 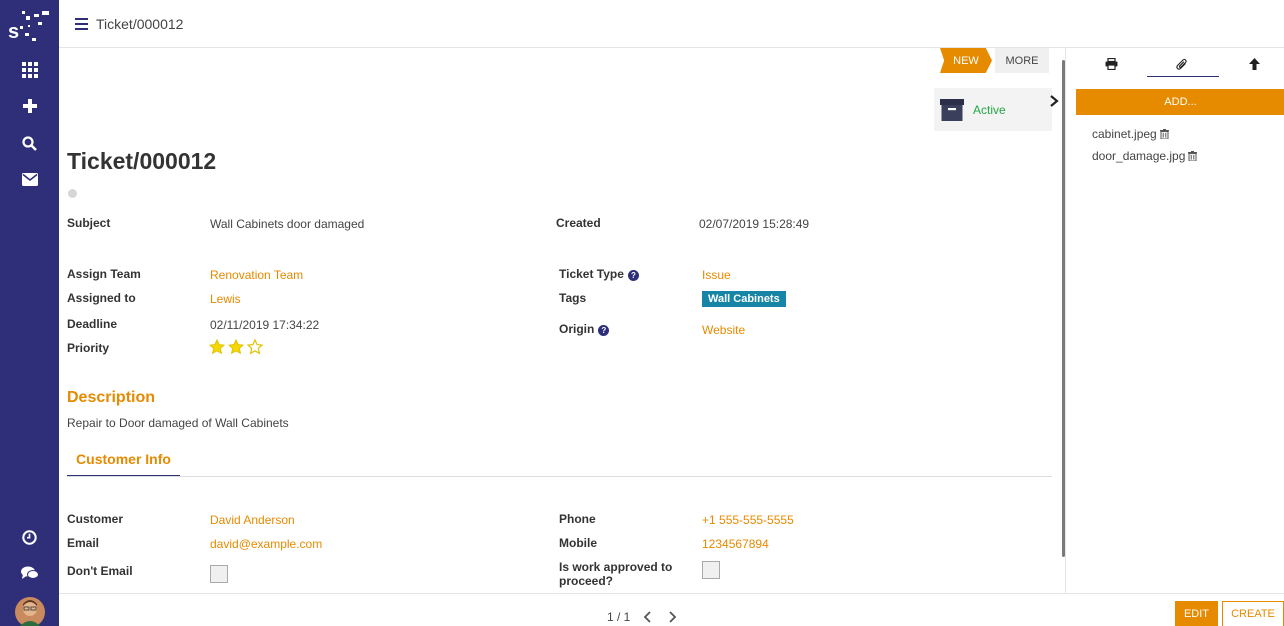 What do you see at coordinates (578, 223) in the screenshot?
I see `created-label: Created` at bounding box center [578, 223].